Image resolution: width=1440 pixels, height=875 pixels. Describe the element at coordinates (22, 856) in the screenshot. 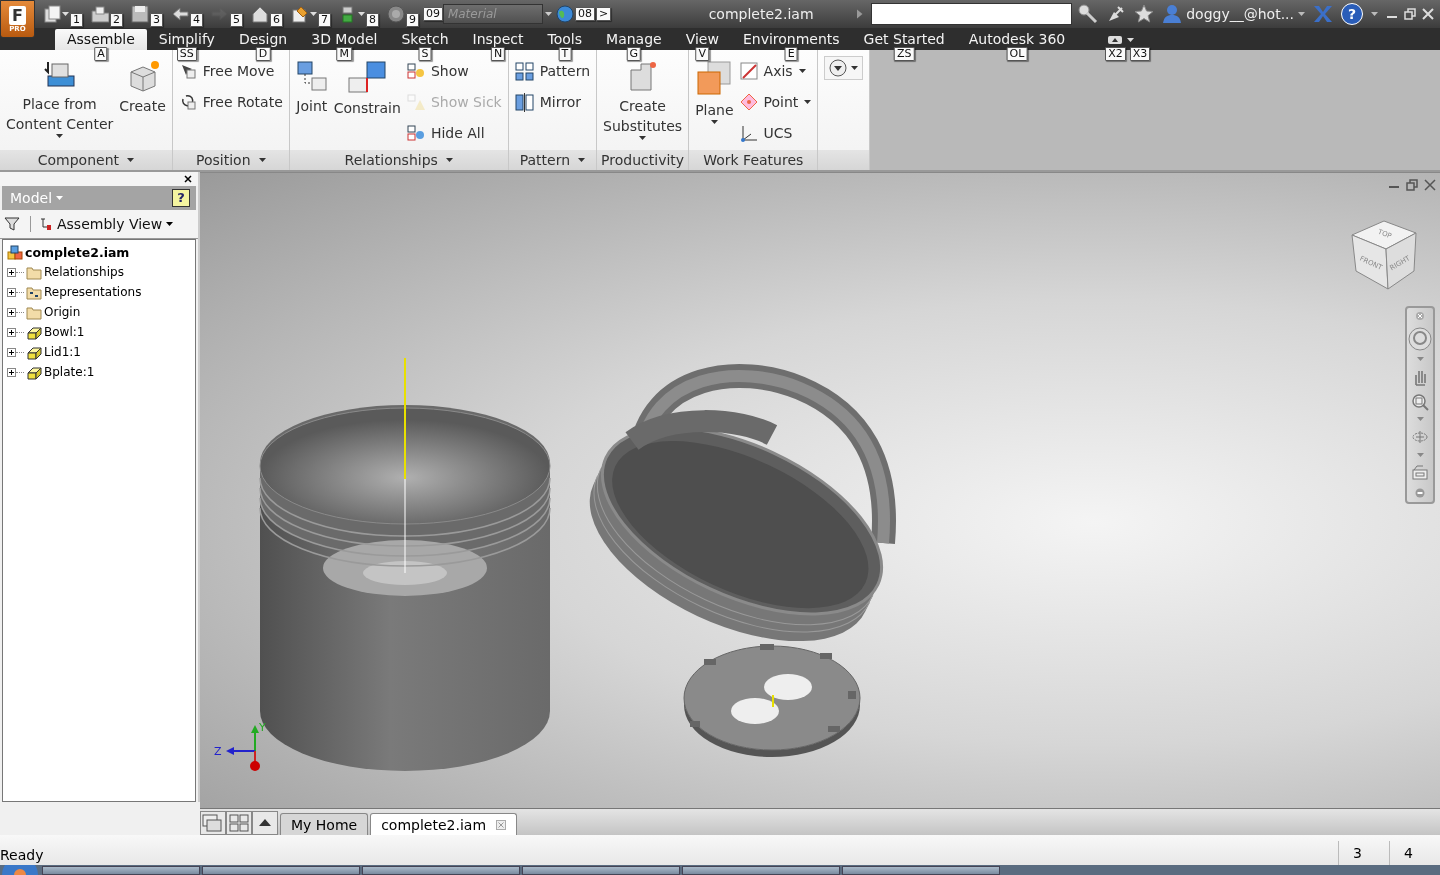

I see `status-message: Ready` at that location.